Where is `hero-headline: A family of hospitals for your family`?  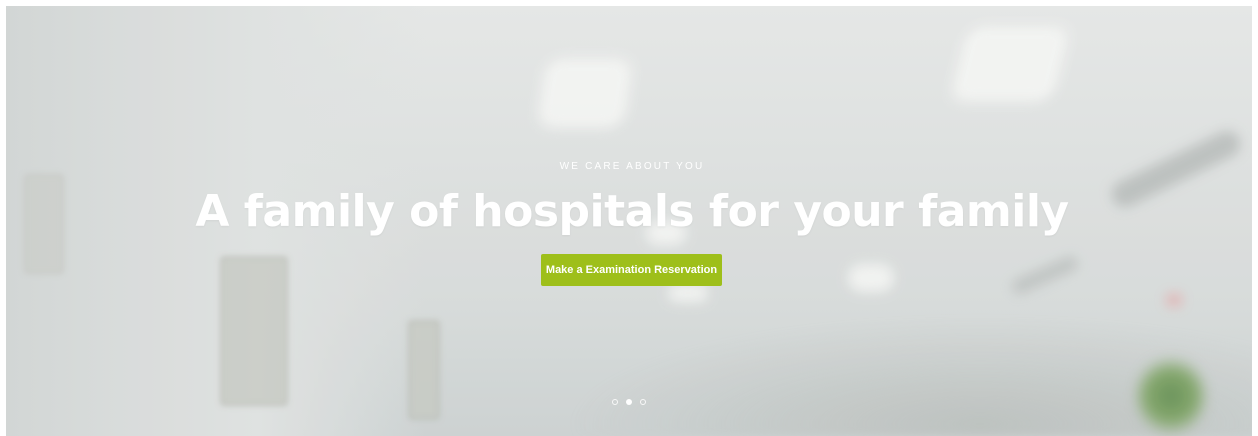 hero-headline: A family of hospitals for your family is located at coordinates (632, 211).